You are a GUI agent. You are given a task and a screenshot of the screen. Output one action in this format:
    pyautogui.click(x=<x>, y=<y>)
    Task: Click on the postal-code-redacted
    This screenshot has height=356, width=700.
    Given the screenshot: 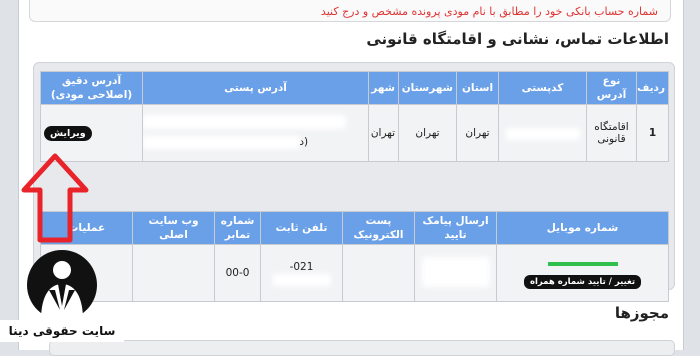 What is the action you would take?
    pyautogui.click(x=542, y=133)
    